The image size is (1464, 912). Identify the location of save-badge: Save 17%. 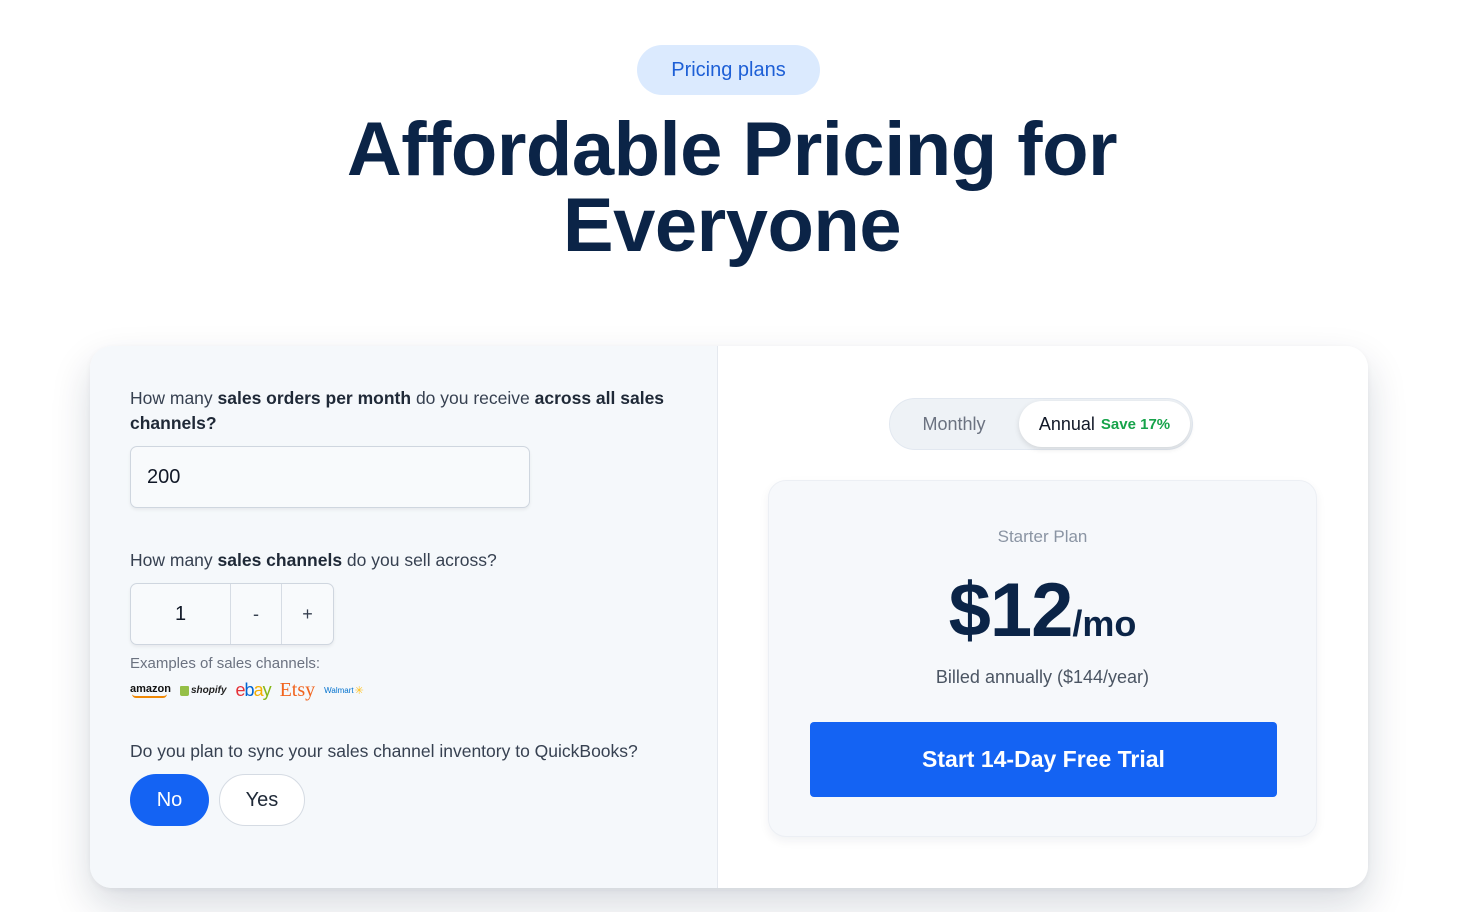
(1135, 424).